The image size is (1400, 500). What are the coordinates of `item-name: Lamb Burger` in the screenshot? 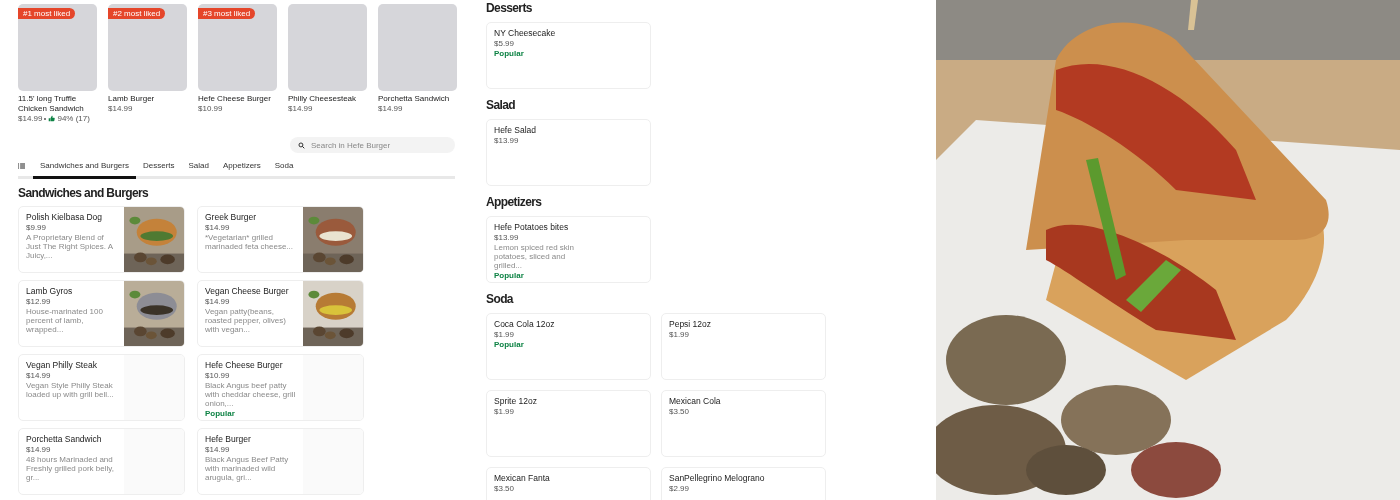 It's located at (132, 99).